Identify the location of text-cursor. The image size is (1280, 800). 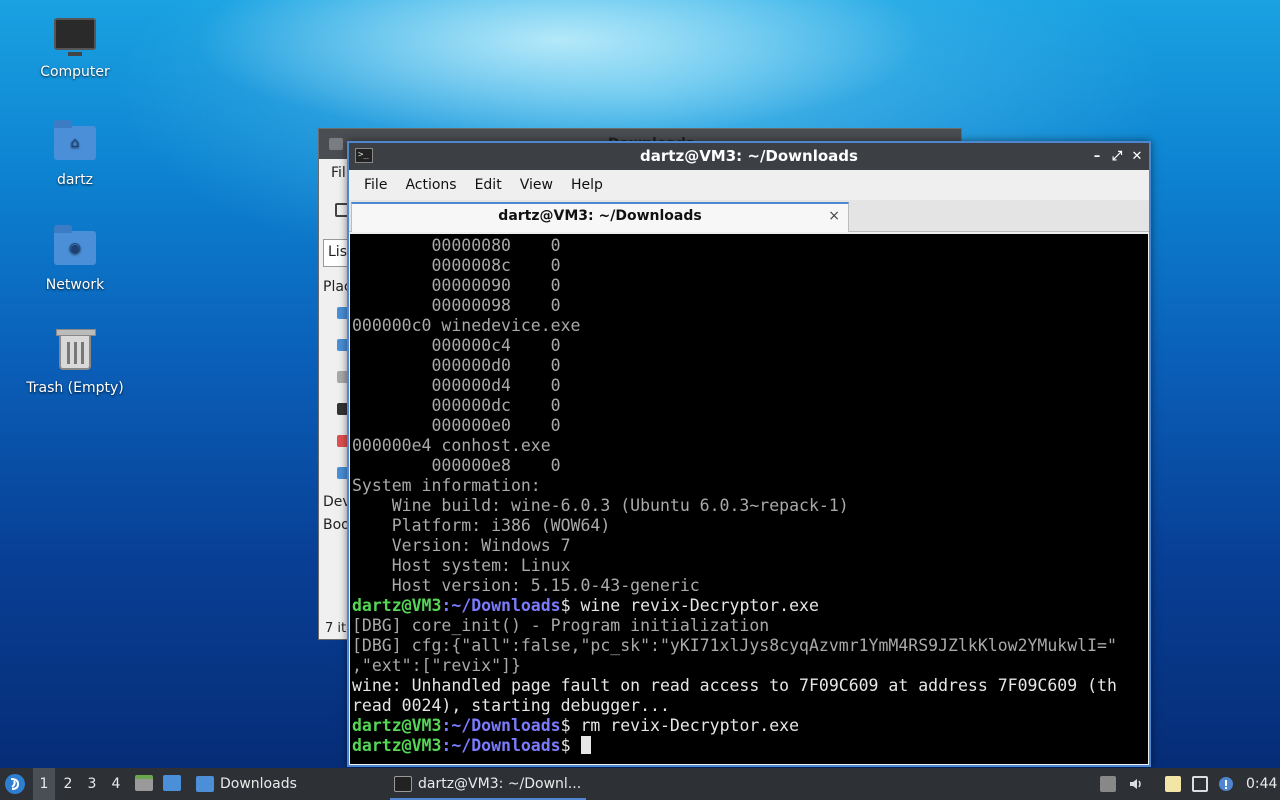
(585, 745).